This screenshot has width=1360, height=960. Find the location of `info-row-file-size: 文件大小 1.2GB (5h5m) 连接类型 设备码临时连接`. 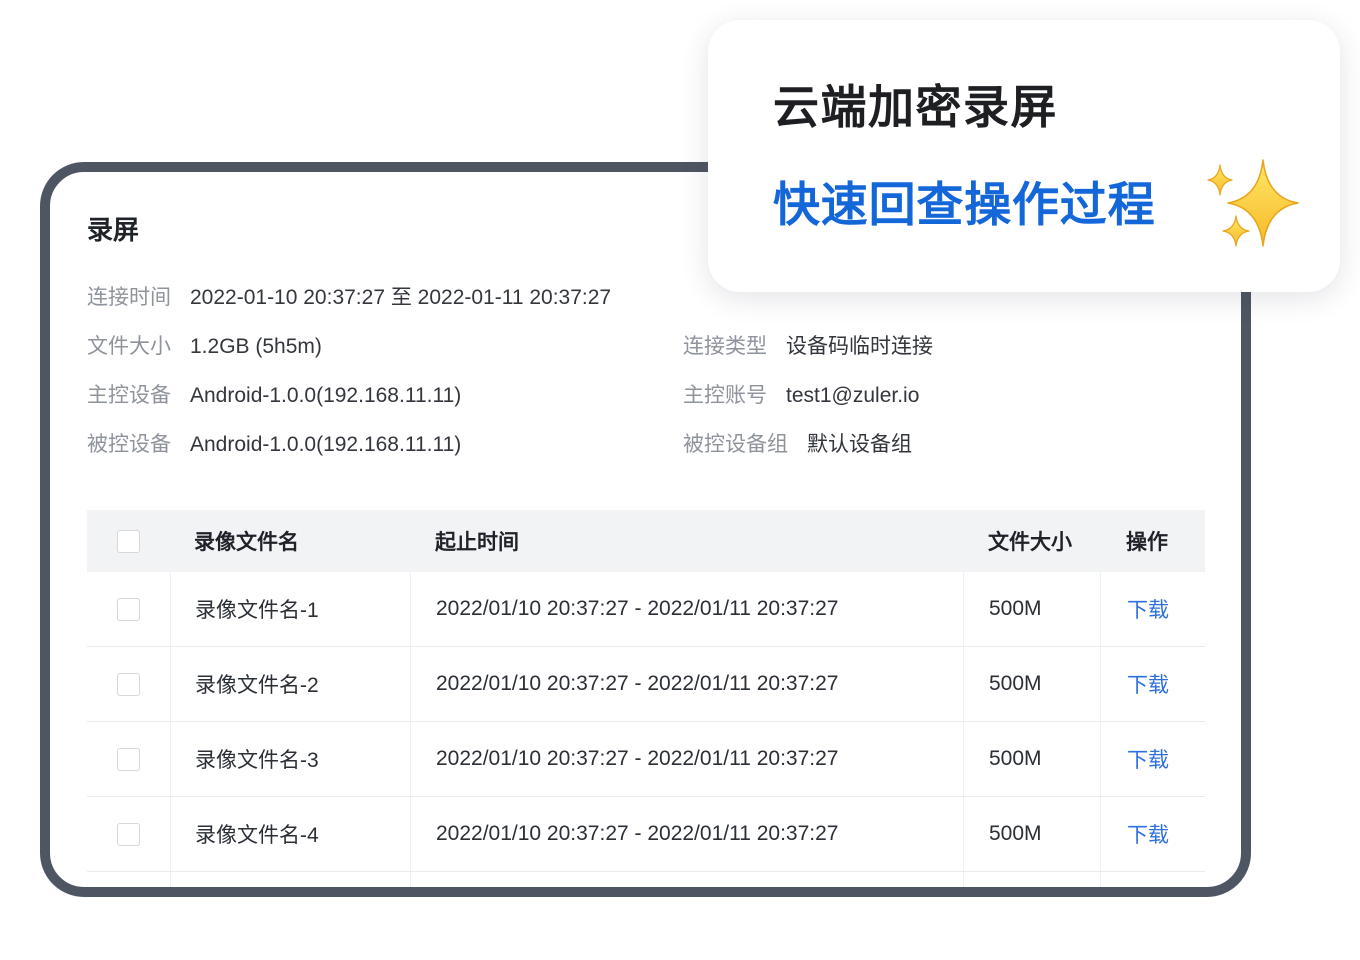

info-row-file-size: 文件大小 1.2GB (5h5m) 连接类型 设备码临时连接 is located at coordinates (646, 347).